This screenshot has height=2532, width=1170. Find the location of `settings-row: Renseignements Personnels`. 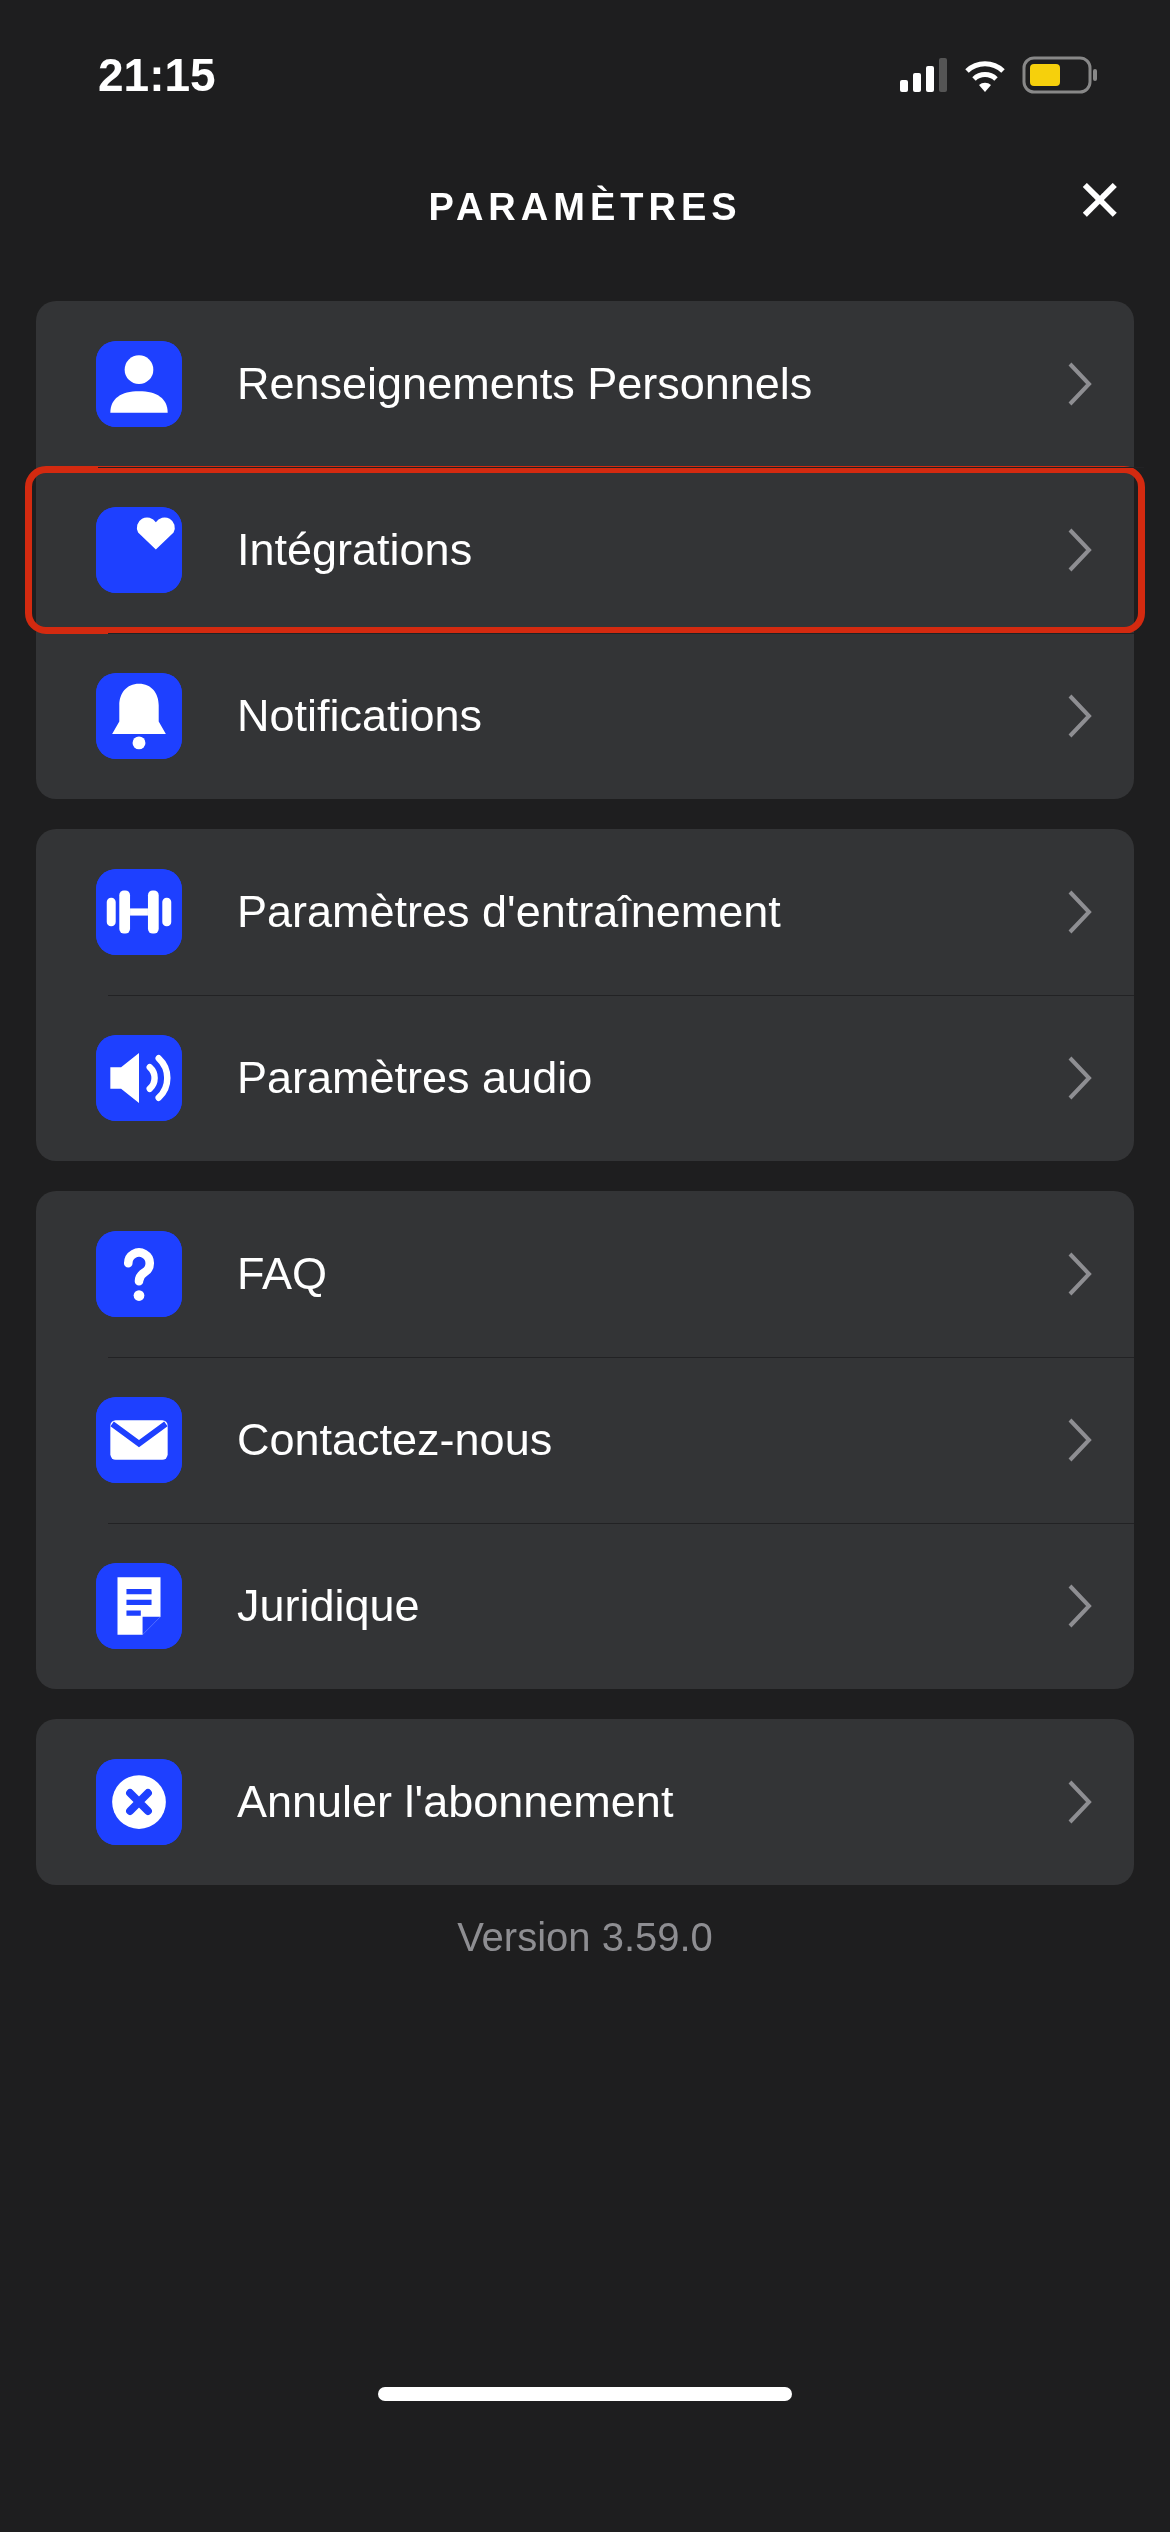

settings-row: Renseignements Personnels is located at coordinates (585, 384).